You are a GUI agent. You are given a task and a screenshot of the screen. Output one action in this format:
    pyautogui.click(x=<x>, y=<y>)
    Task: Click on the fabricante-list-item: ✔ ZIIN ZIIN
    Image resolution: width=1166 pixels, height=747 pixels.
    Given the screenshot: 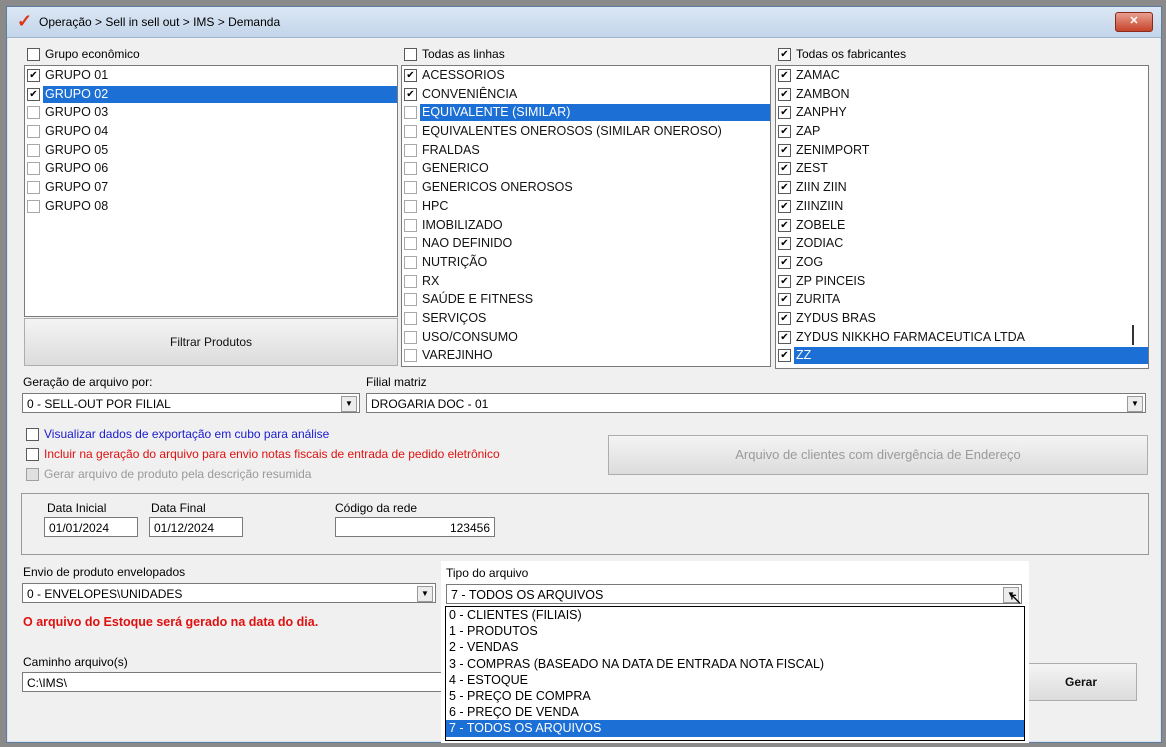 What is the action you would take?
    pyautogui.click(x=962, y=187)
    